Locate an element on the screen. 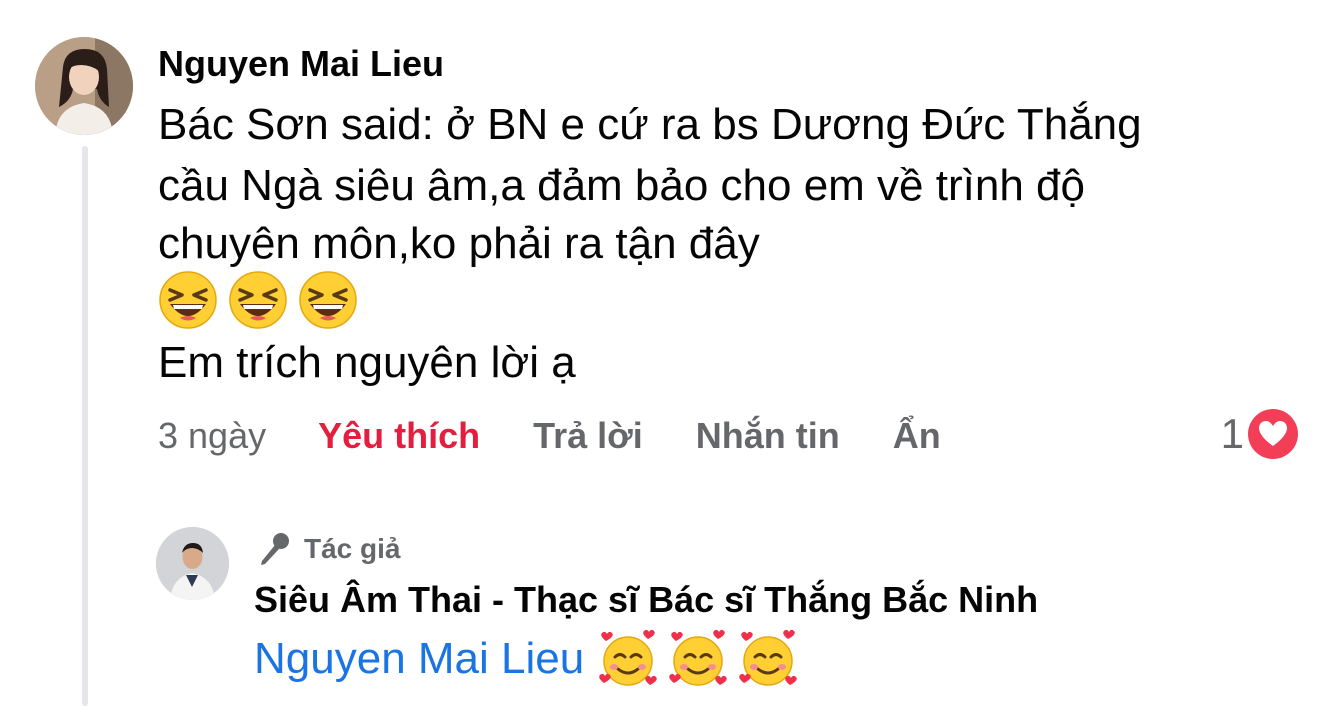 This screenshot has height=706, width=1320. reply-text: Nguyen Mai Lieu is located at coordinates (531, 659).